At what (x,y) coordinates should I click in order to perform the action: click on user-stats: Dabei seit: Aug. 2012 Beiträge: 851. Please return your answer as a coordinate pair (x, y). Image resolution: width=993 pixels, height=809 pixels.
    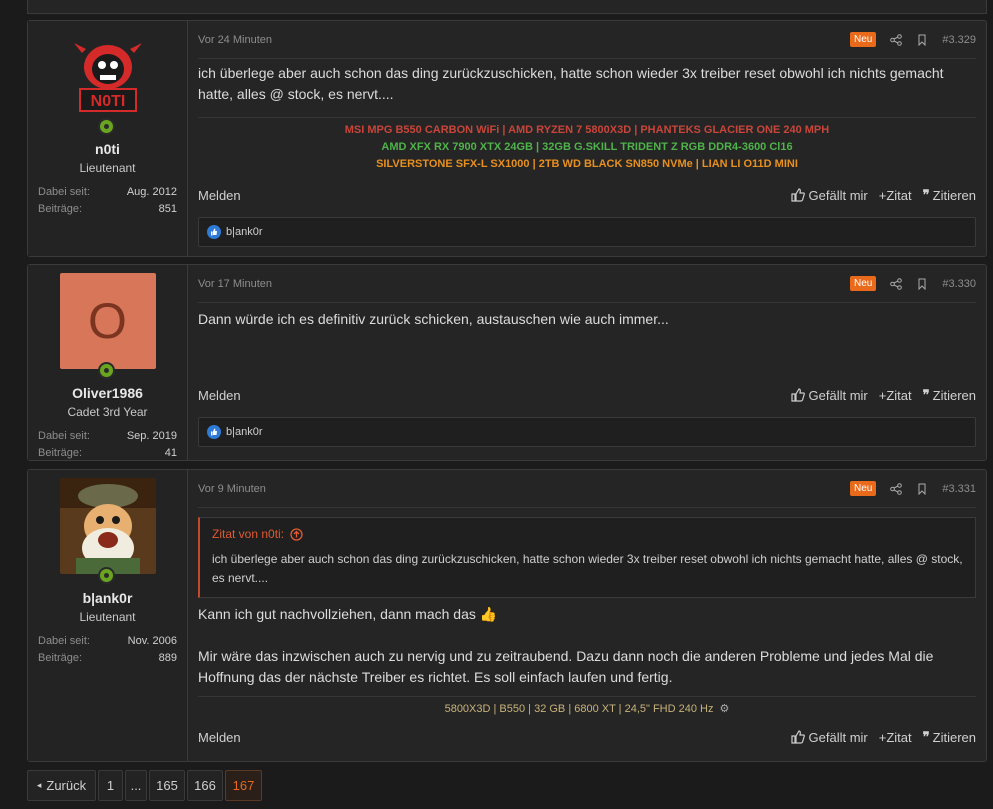
    Looking at the image, I should click on (107, 201).